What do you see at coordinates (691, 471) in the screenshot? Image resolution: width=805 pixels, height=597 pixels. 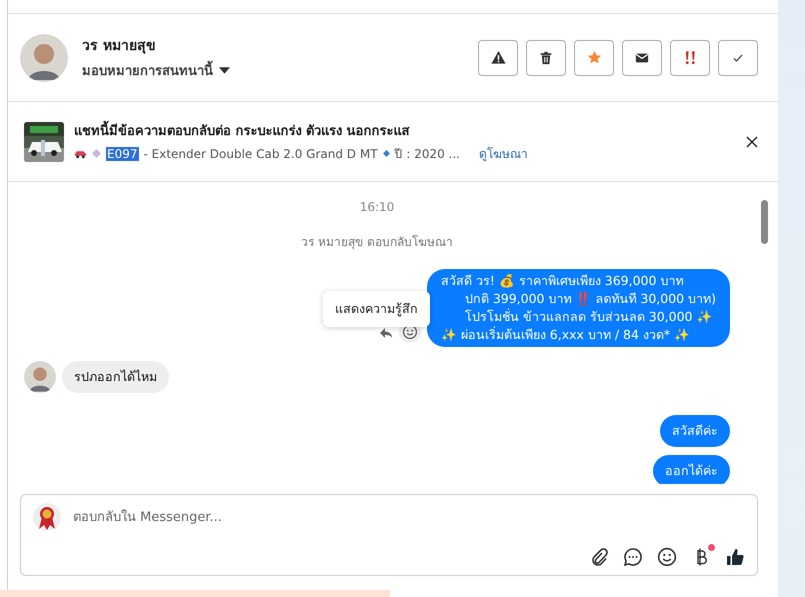 I see `message-text: ออกได้ค่ะ` at bounding box center [691, 471].